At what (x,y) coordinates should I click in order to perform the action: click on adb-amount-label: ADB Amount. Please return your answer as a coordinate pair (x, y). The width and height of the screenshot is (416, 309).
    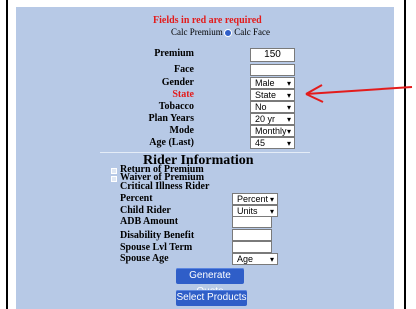
    Looking at the image, I should click on (149, 221).